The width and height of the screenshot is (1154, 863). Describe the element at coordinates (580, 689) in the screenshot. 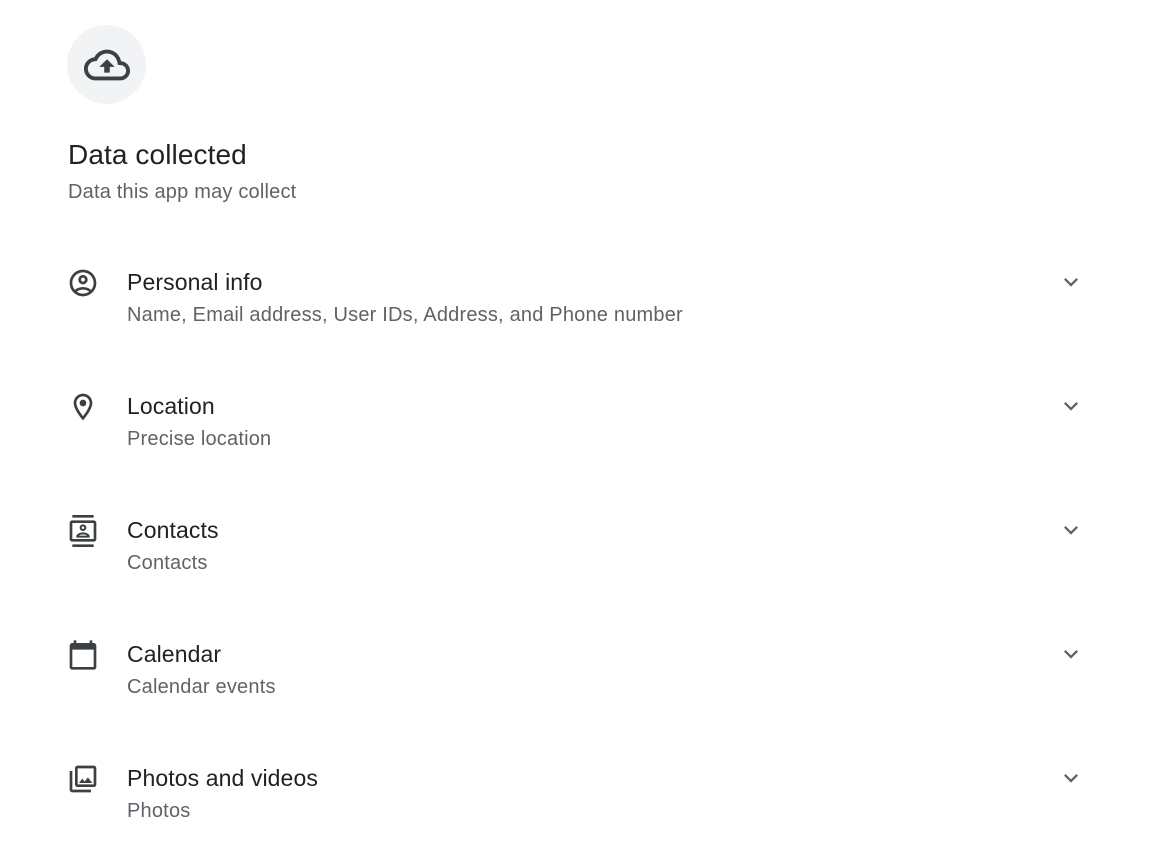

I see `data-item-calendar: Calendar Calendar events` at that location.